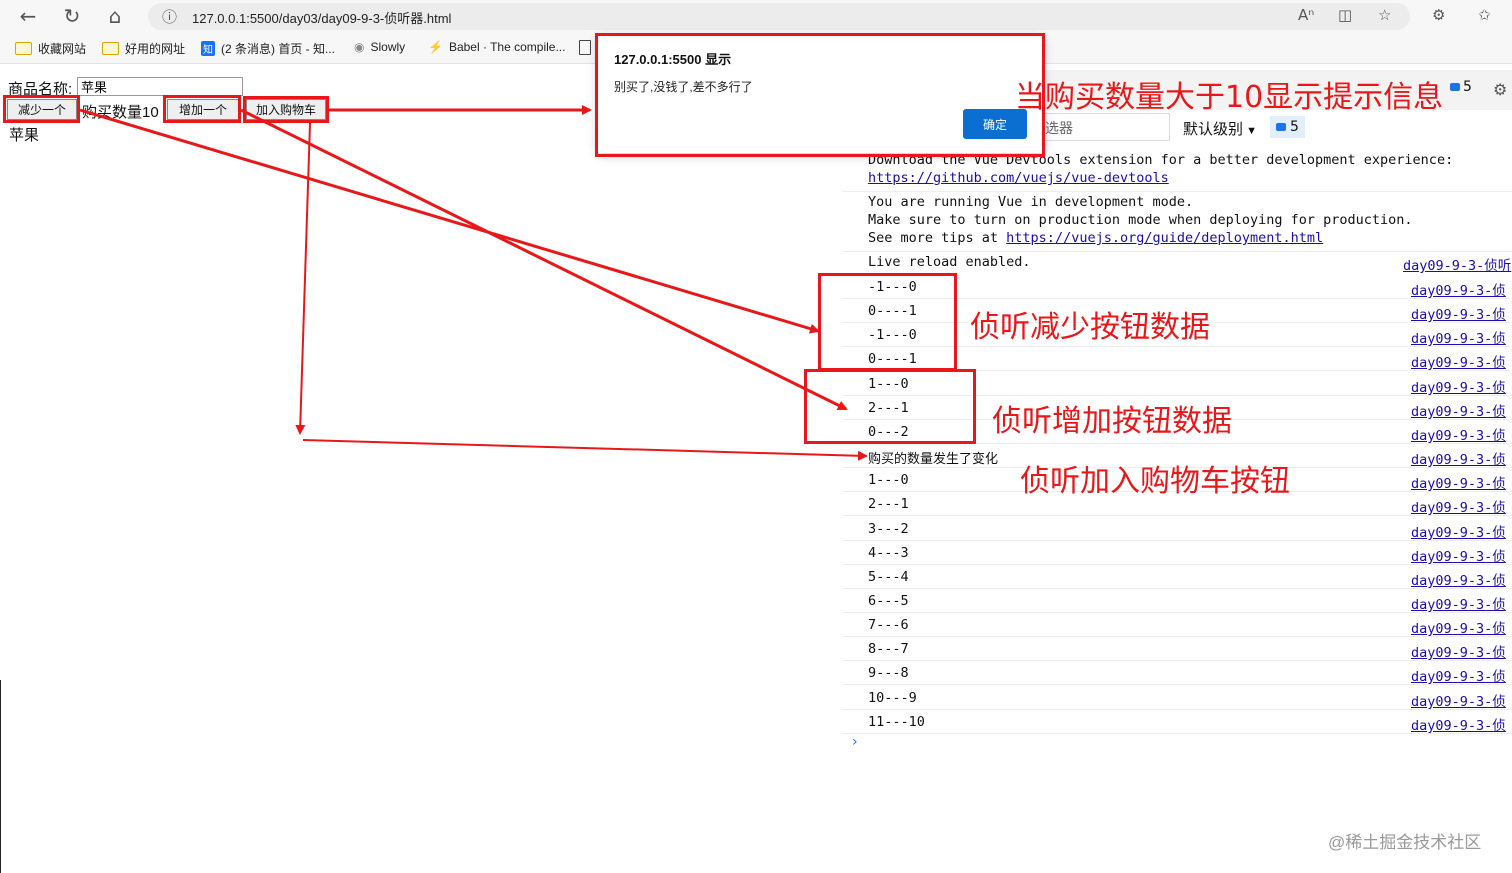 The width and height of the screenshot is (1512, 873). What do you see at coordinates (888, 625) in the screenshot?
I see `console-log-text: 7---6` at bounding box center [888, 625].